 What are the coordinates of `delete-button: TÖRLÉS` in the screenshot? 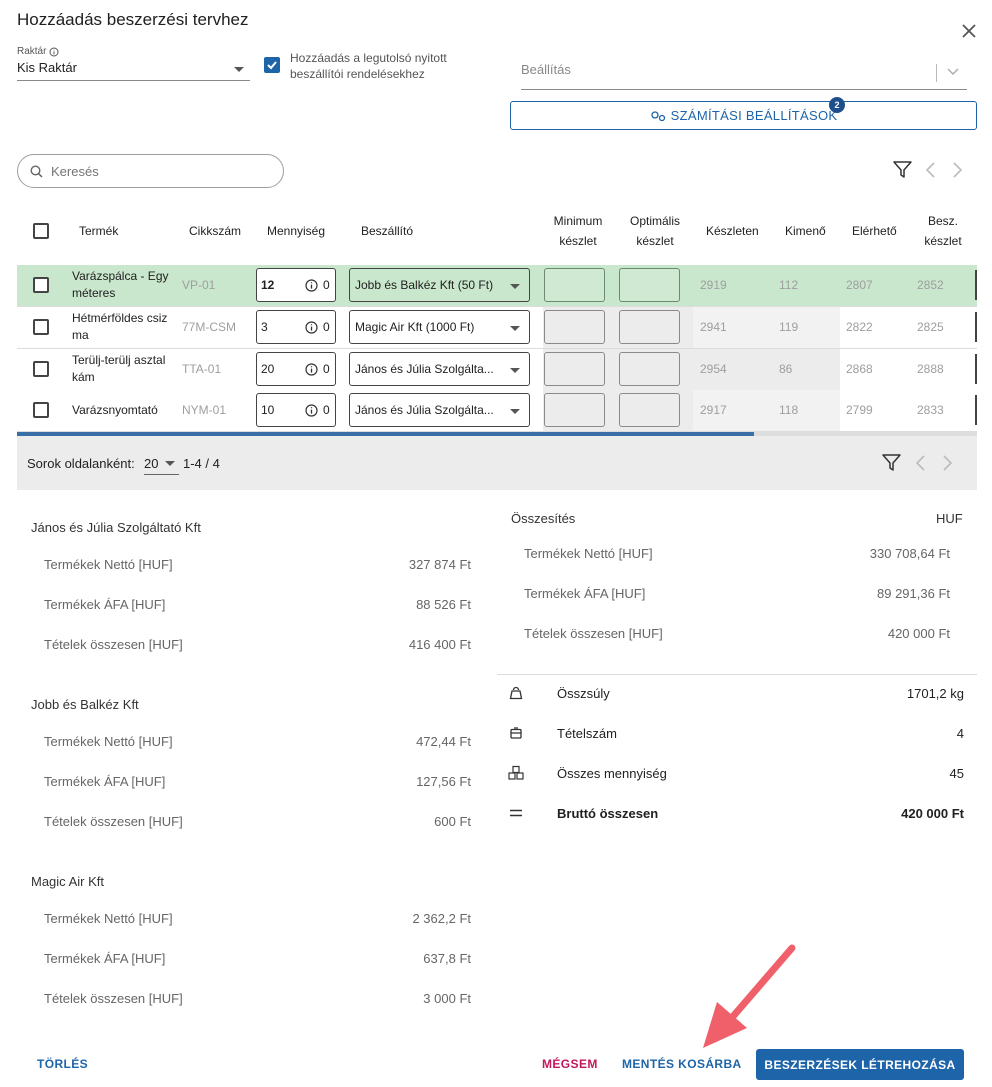 It's located at (62, 1064).